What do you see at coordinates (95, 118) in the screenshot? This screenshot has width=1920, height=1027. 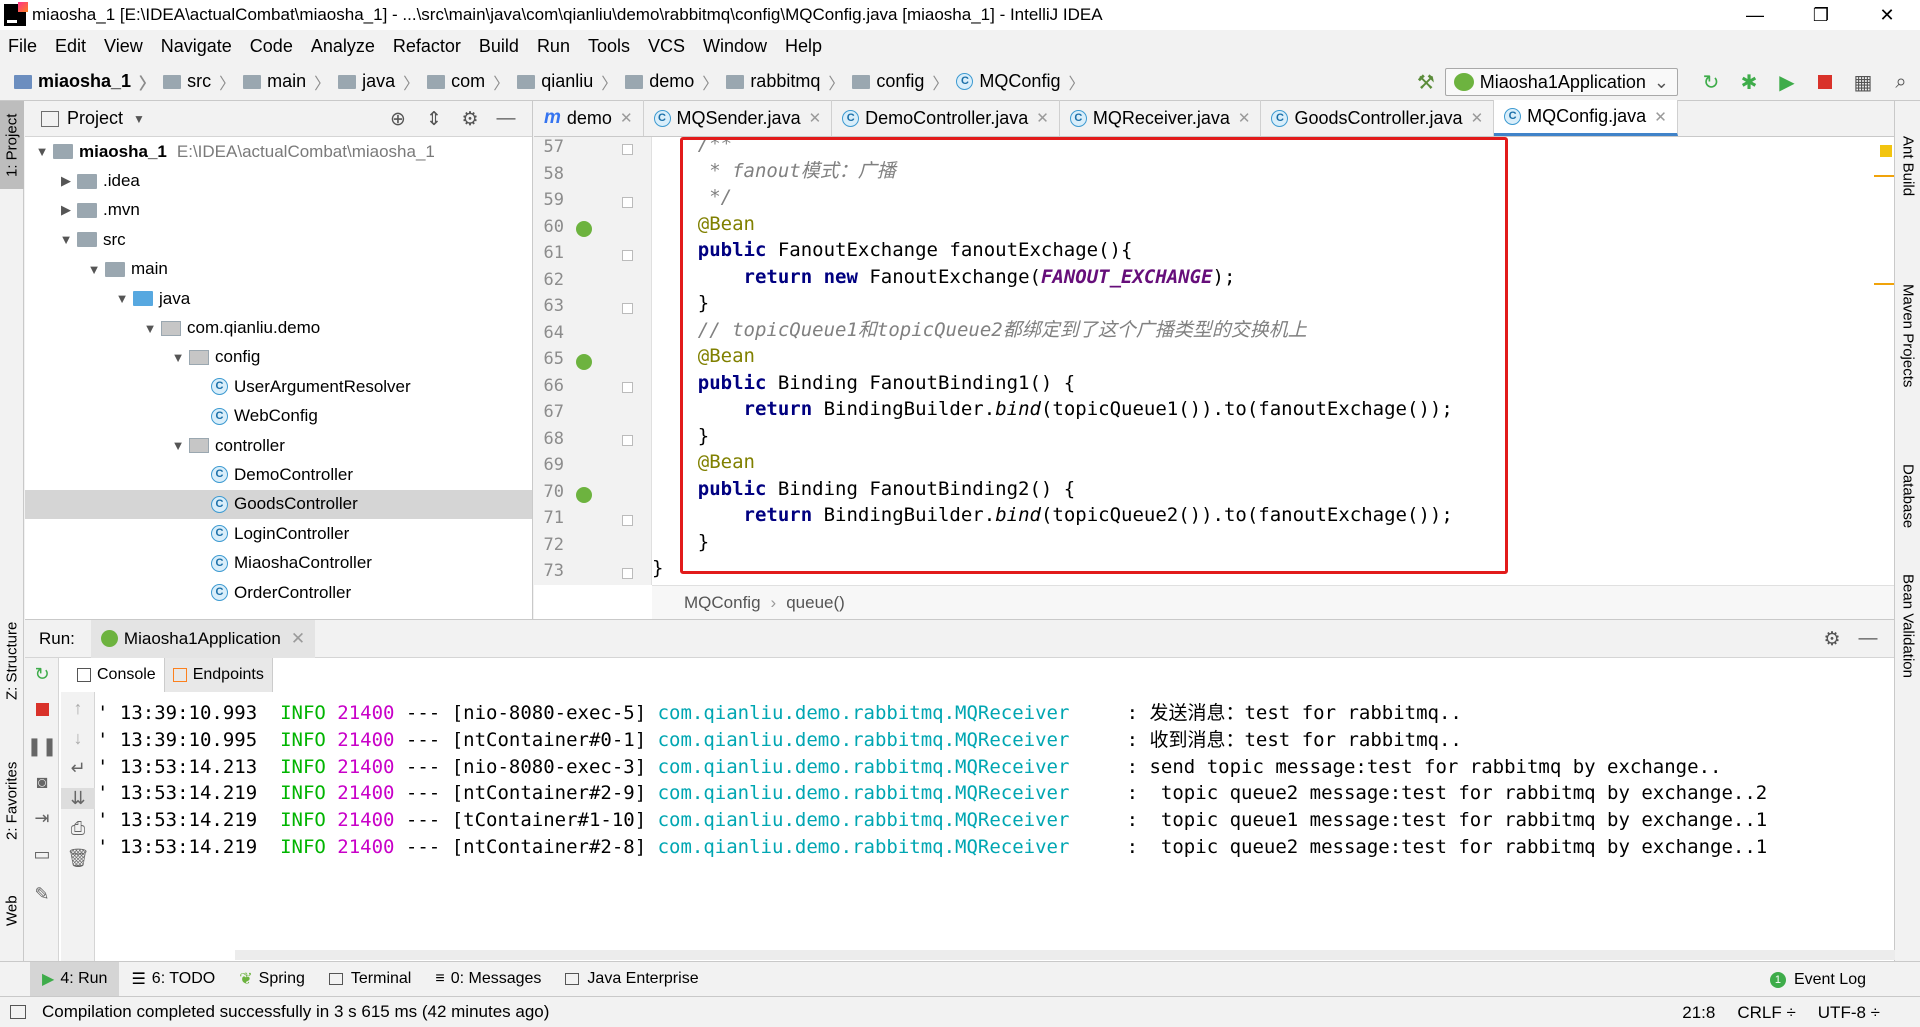 I see `project-view-select: Project` at bounding box center [95, 118].